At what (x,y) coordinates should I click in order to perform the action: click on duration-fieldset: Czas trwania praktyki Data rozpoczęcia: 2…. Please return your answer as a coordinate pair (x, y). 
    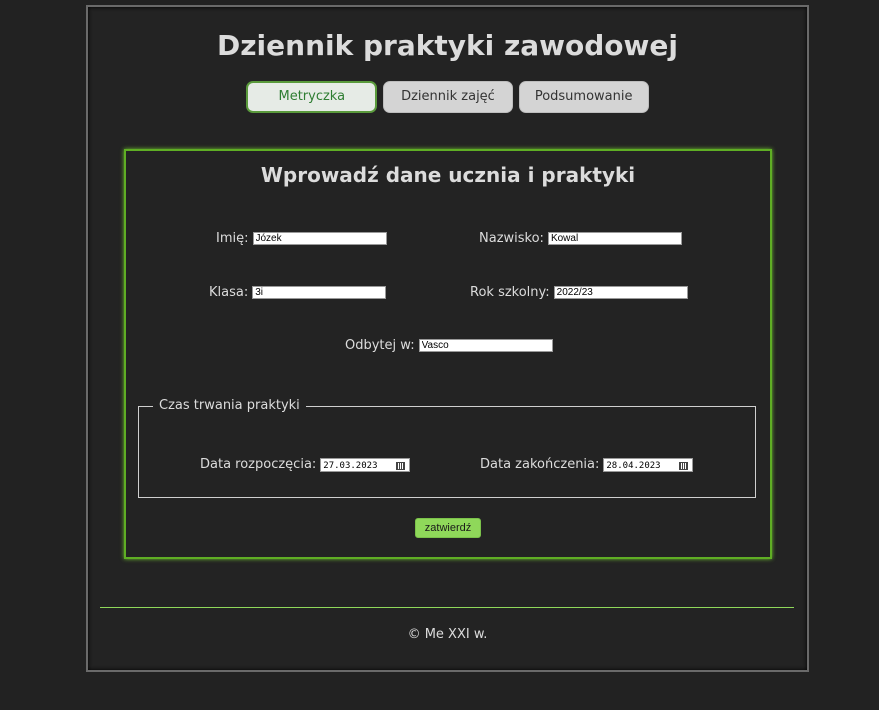
    Looking at the image, I should click on (447, 448).